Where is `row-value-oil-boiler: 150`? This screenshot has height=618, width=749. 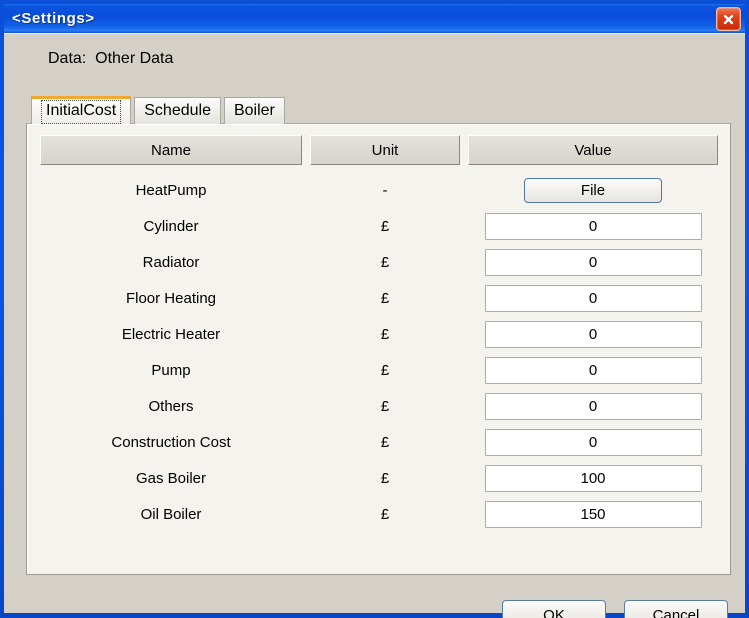 row-value-oil-boiler: 150 is located at coordinates (593, 514).